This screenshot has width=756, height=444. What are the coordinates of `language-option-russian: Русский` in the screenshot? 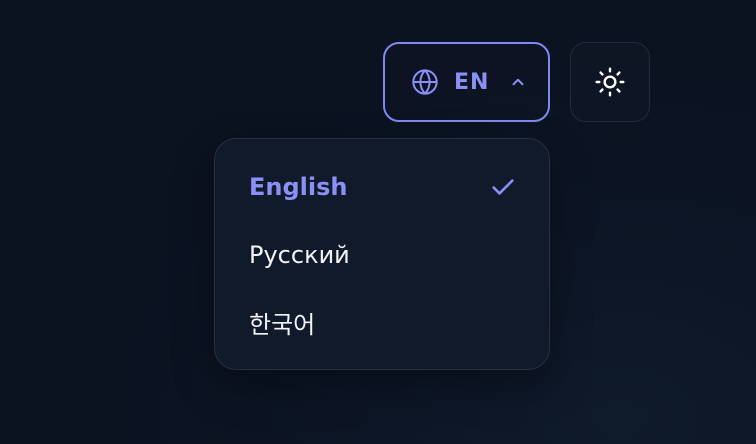 It's located at (382, 255).